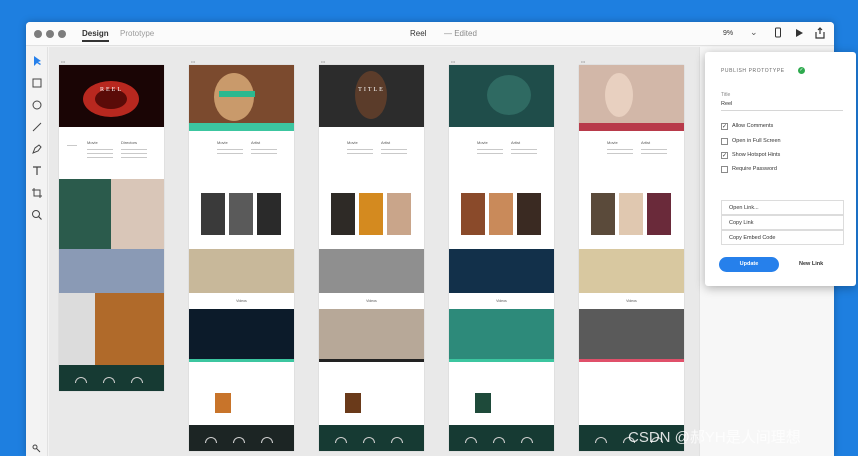  What do you see at coordinates (37, 193) in the screenshot?
I see `artboard-tool-icon` at bounding box center [37, 193].